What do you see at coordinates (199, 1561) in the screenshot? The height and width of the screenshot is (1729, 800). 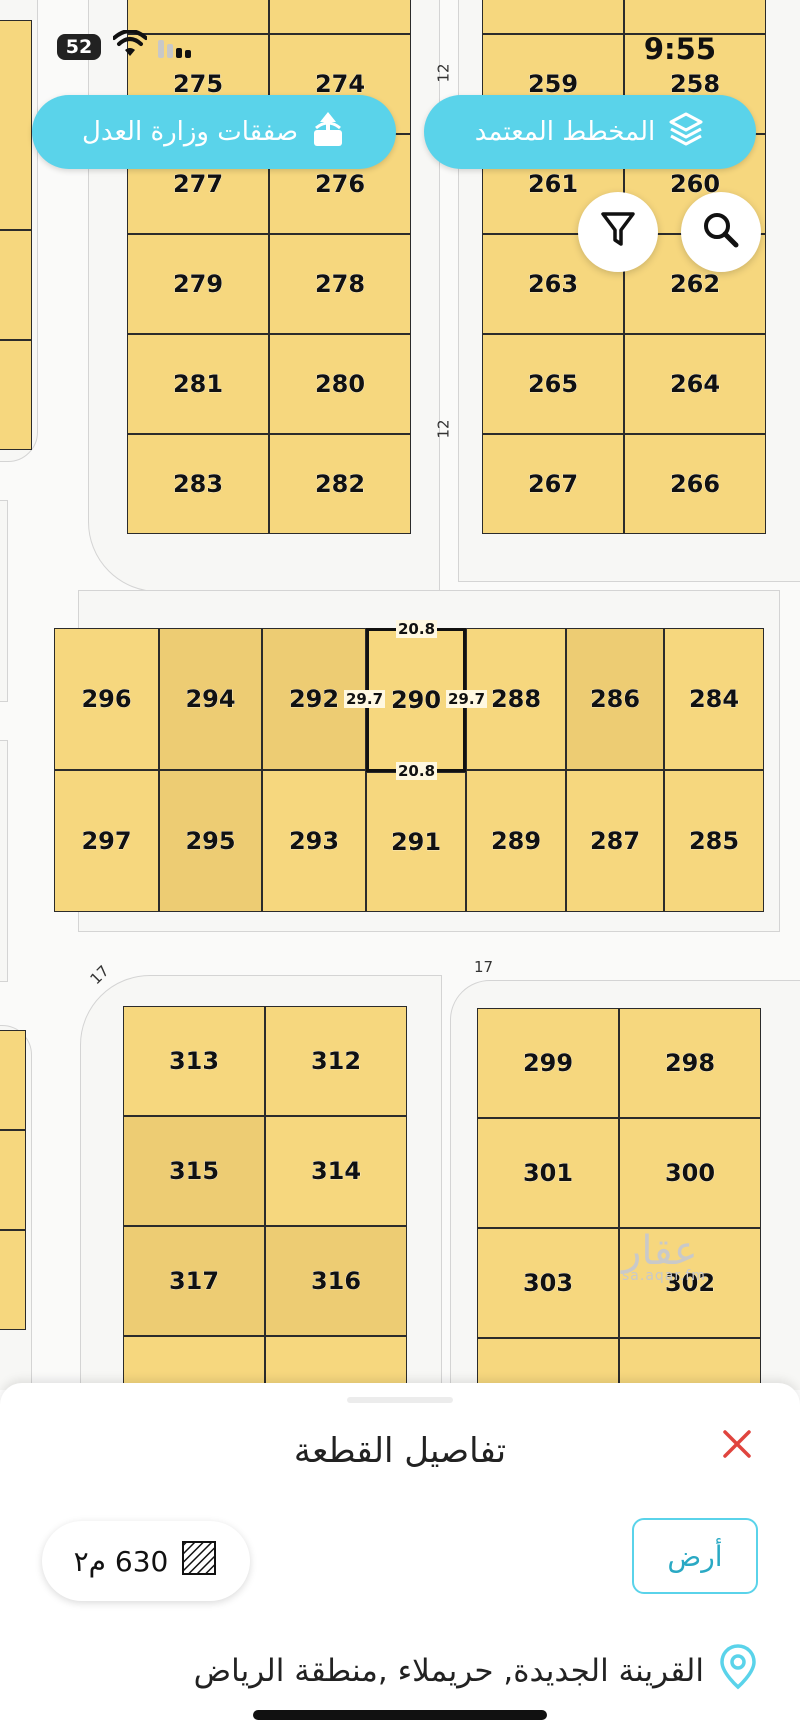 I see `area-hatch-icon` at bounding box center [199, 1561].